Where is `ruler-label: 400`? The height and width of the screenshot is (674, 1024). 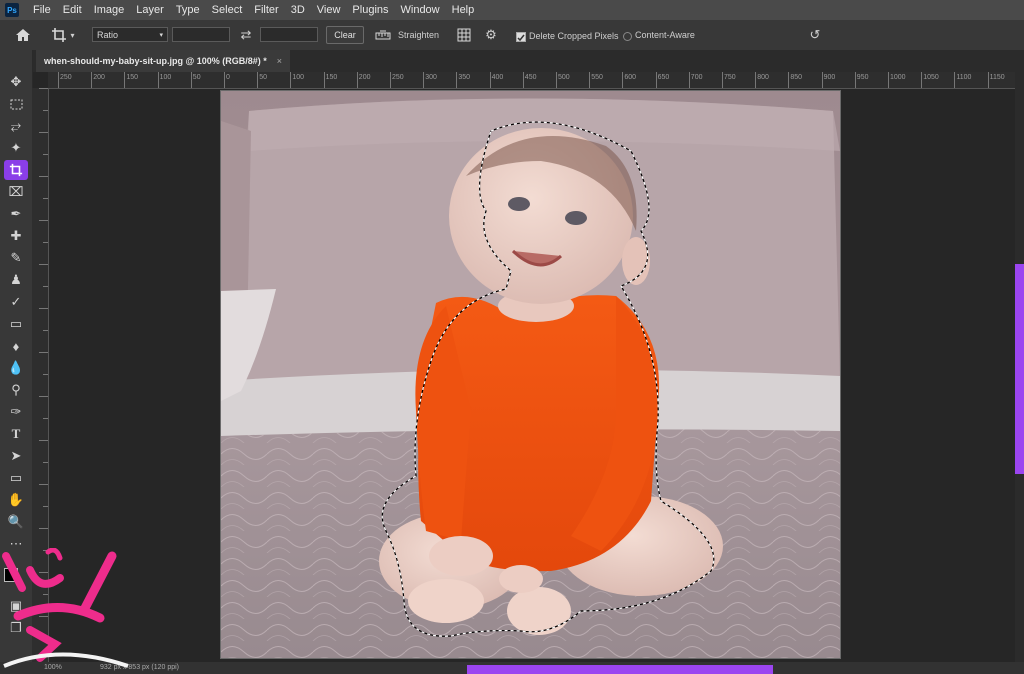 ruler-label: 400 is located at coordinates (497, 77).